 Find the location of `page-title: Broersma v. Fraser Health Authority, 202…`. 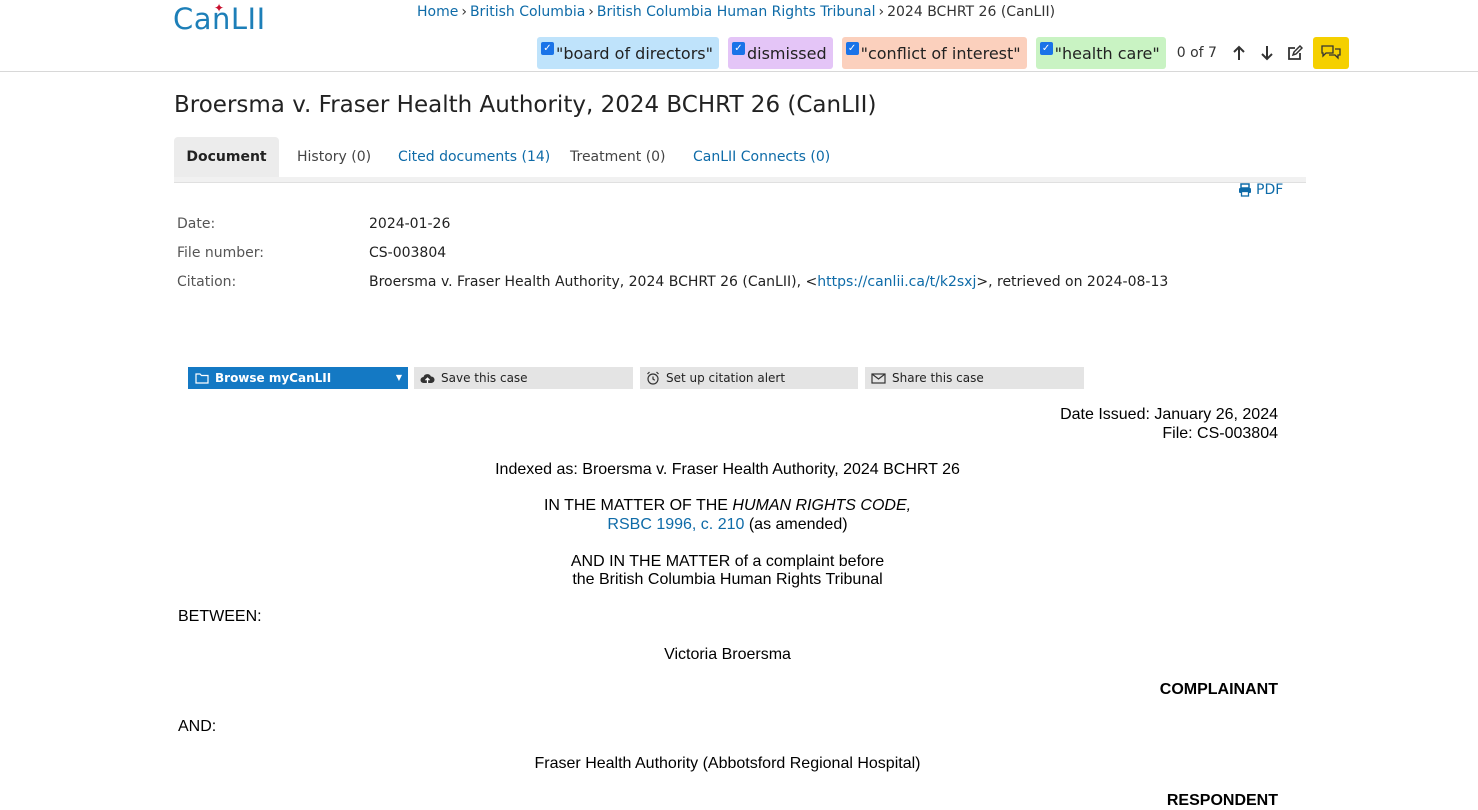

page-title: Broersma v. Fraser Health Authority, 202… is located at coordinates (525, 105).